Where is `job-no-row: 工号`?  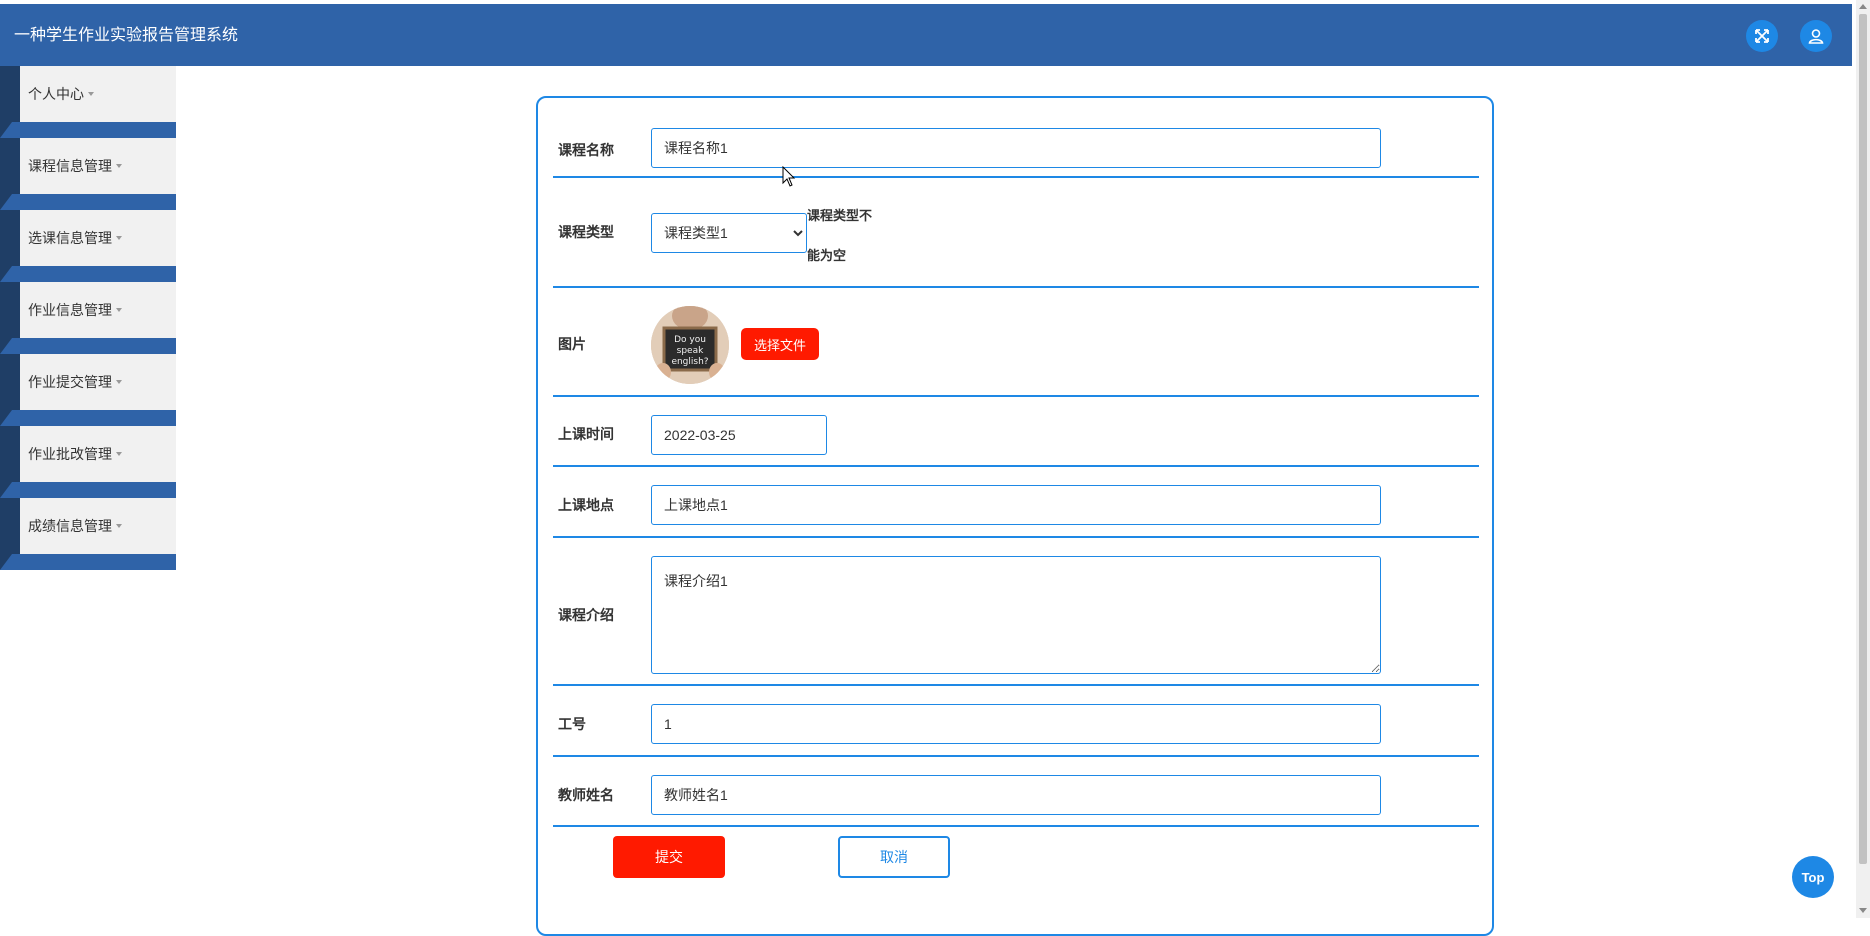
job-no-row: 工号 is located at coordinates (1016, 721).